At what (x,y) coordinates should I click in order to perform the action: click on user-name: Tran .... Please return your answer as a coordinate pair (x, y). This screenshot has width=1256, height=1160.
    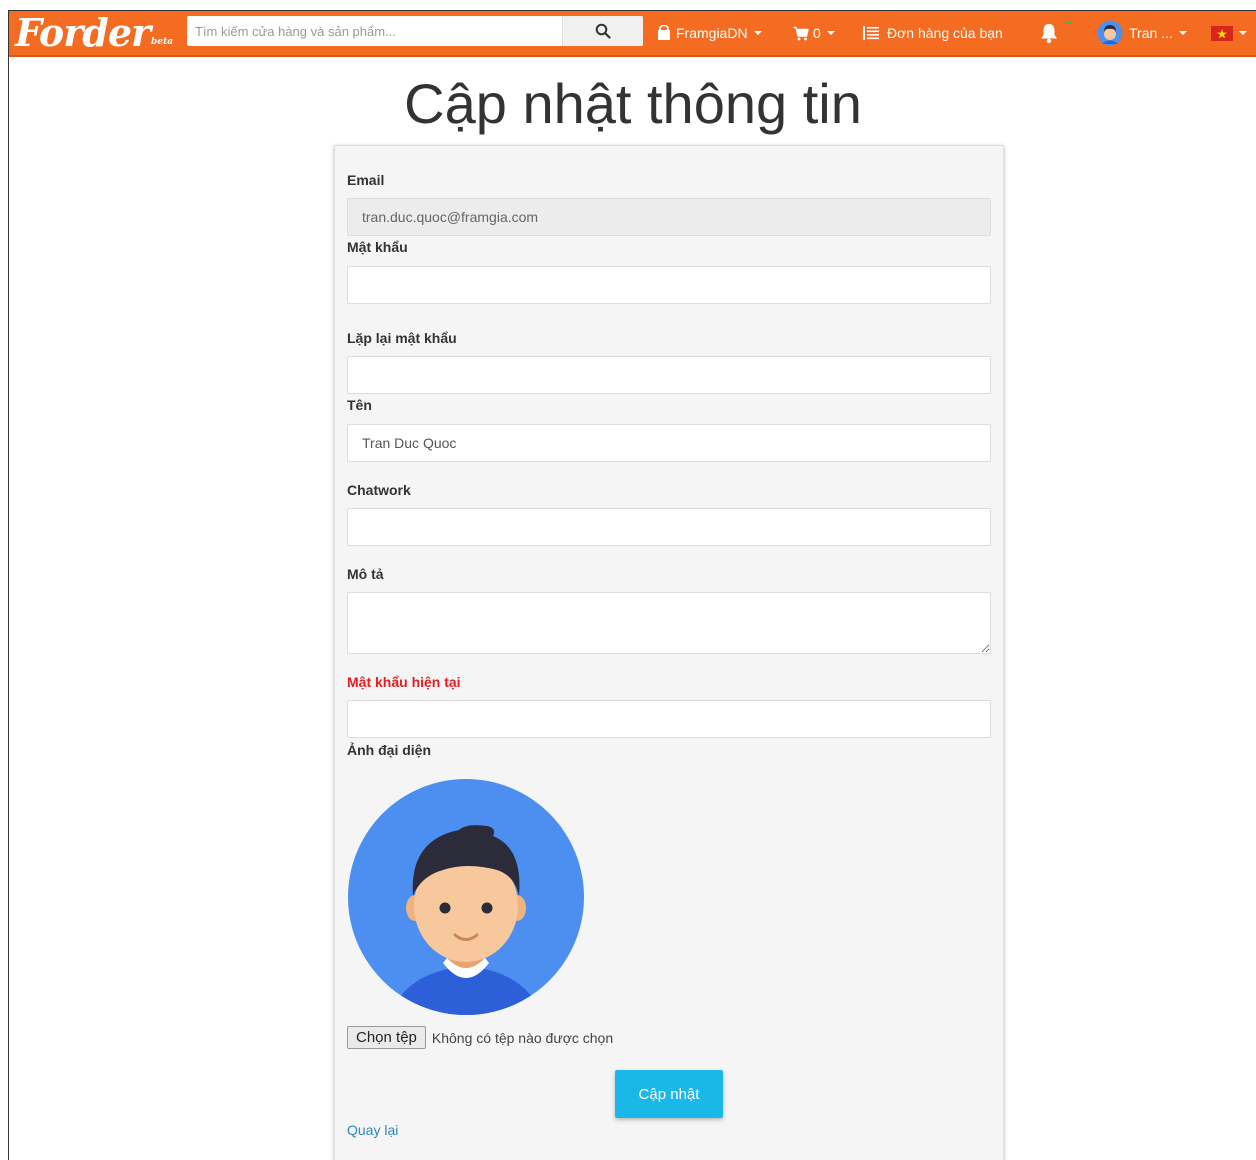
    Looking at the image, I should click on (1151, 33).